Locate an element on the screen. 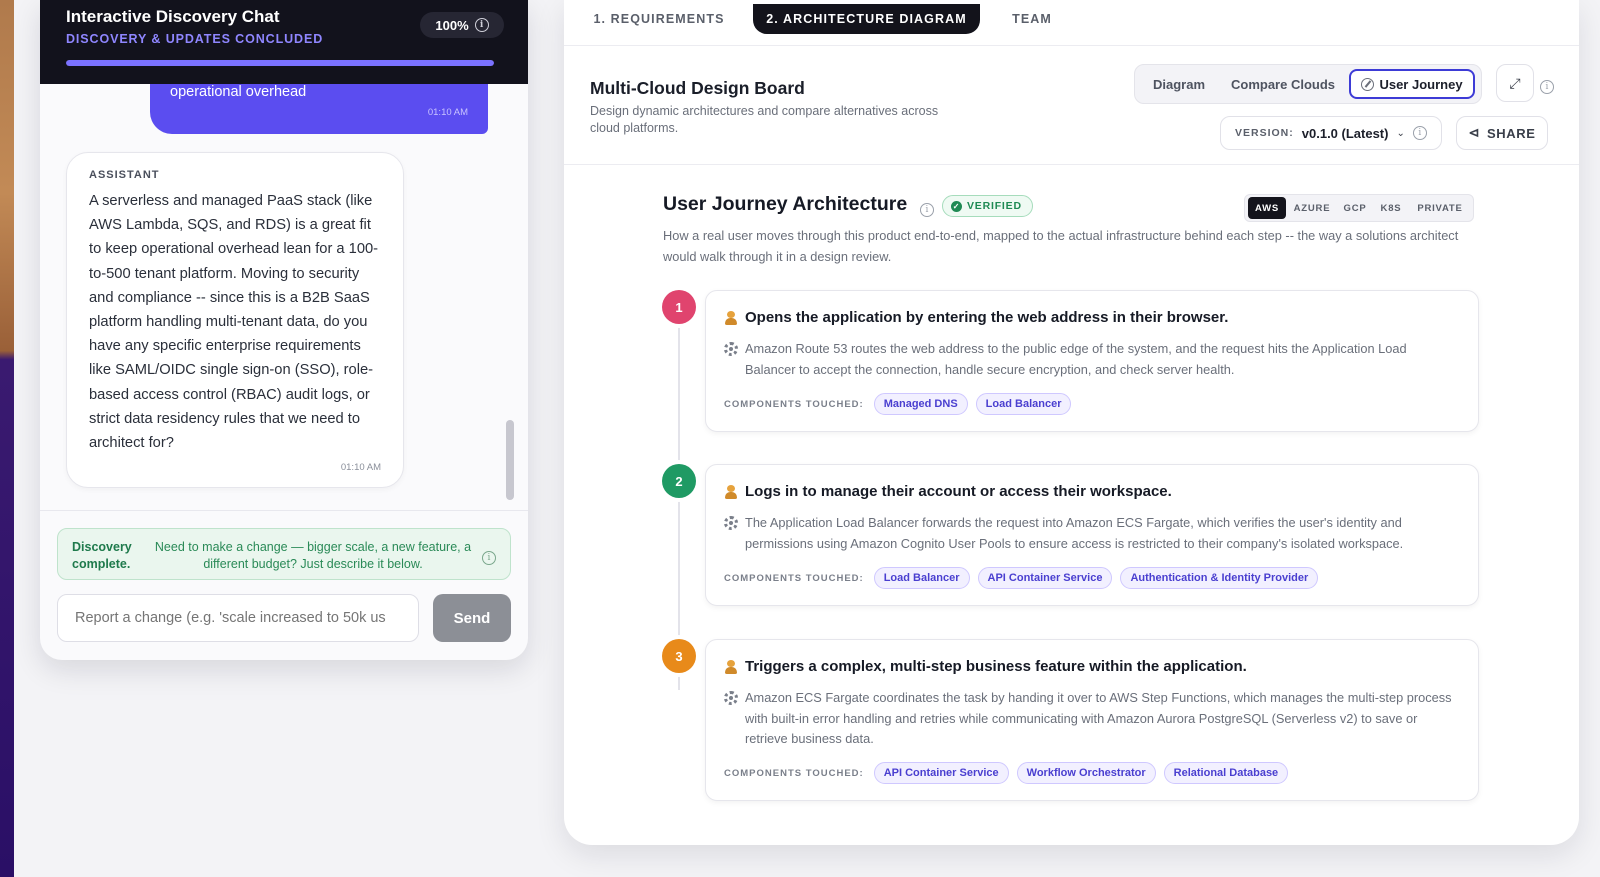 The image size is (1600, 877). timeline-line is located at coordinates (679, 505).